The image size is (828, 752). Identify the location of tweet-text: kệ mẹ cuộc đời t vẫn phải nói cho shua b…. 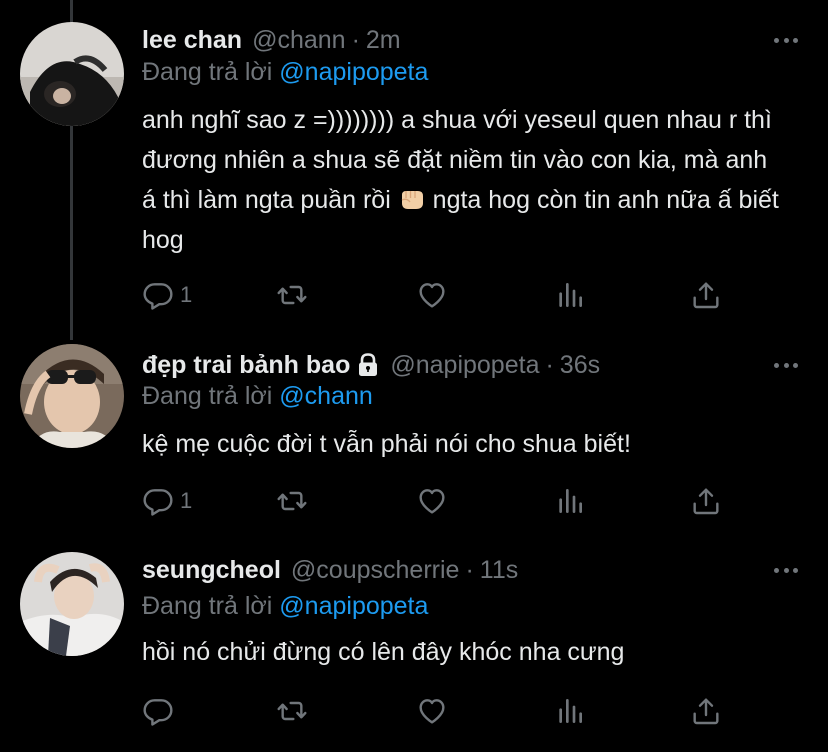
(462, 444).